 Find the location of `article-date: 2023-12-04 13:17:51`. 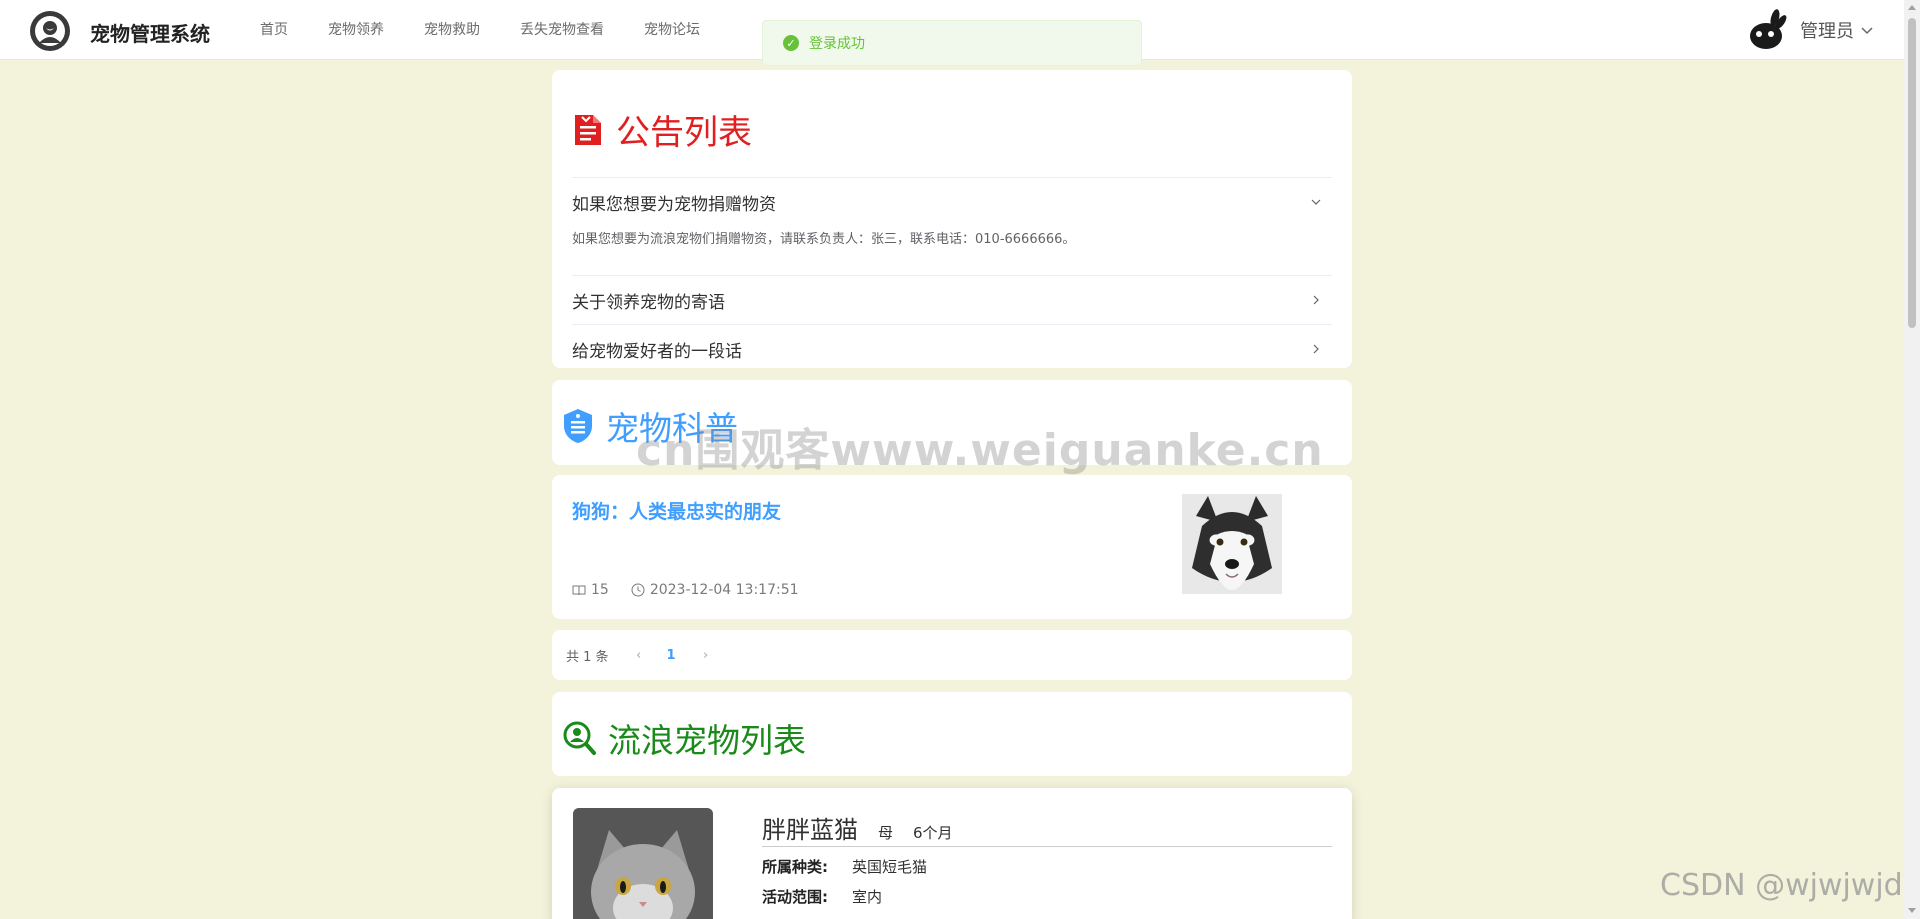

article-date: 2023-12-04 13:17:51 is located at coordinates (724, 590).